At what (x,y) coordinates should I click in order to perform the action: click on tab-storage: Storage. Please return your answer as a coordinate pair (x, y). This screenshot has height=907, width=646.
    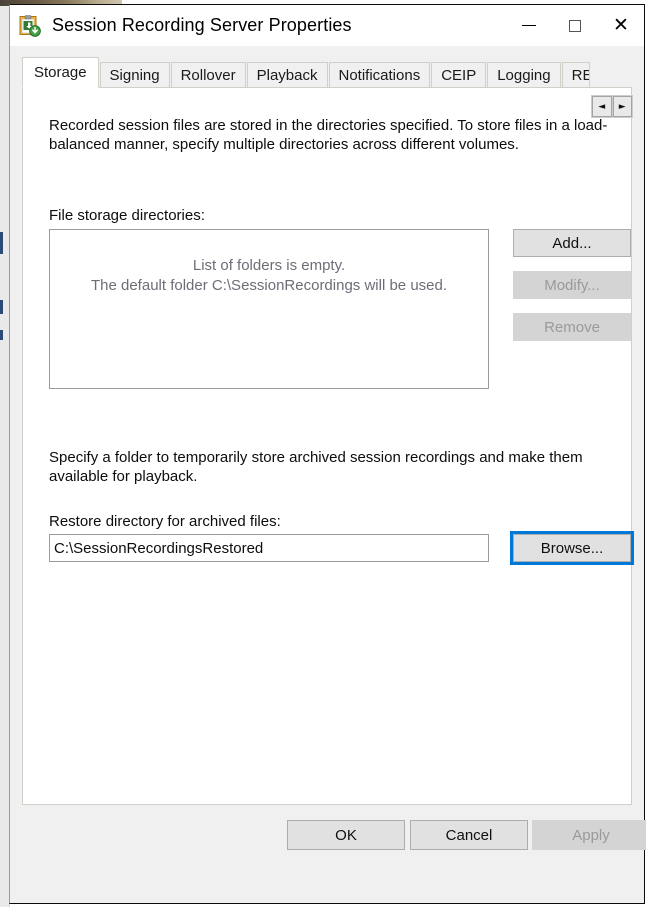
    Looking at the image, I should click on (60, 72).